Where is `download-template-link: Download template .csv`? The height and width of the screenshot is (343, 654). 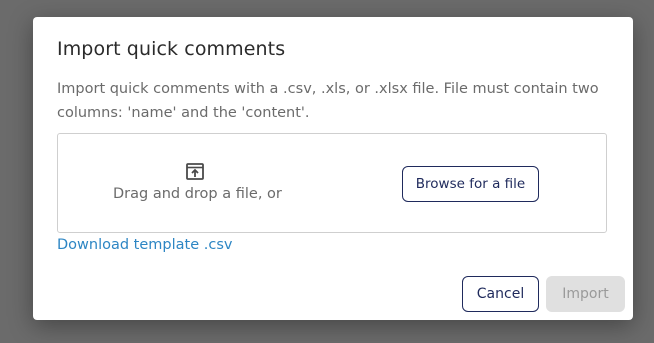
download-template-link: Download template .csv is located at coordinates (144, 245).